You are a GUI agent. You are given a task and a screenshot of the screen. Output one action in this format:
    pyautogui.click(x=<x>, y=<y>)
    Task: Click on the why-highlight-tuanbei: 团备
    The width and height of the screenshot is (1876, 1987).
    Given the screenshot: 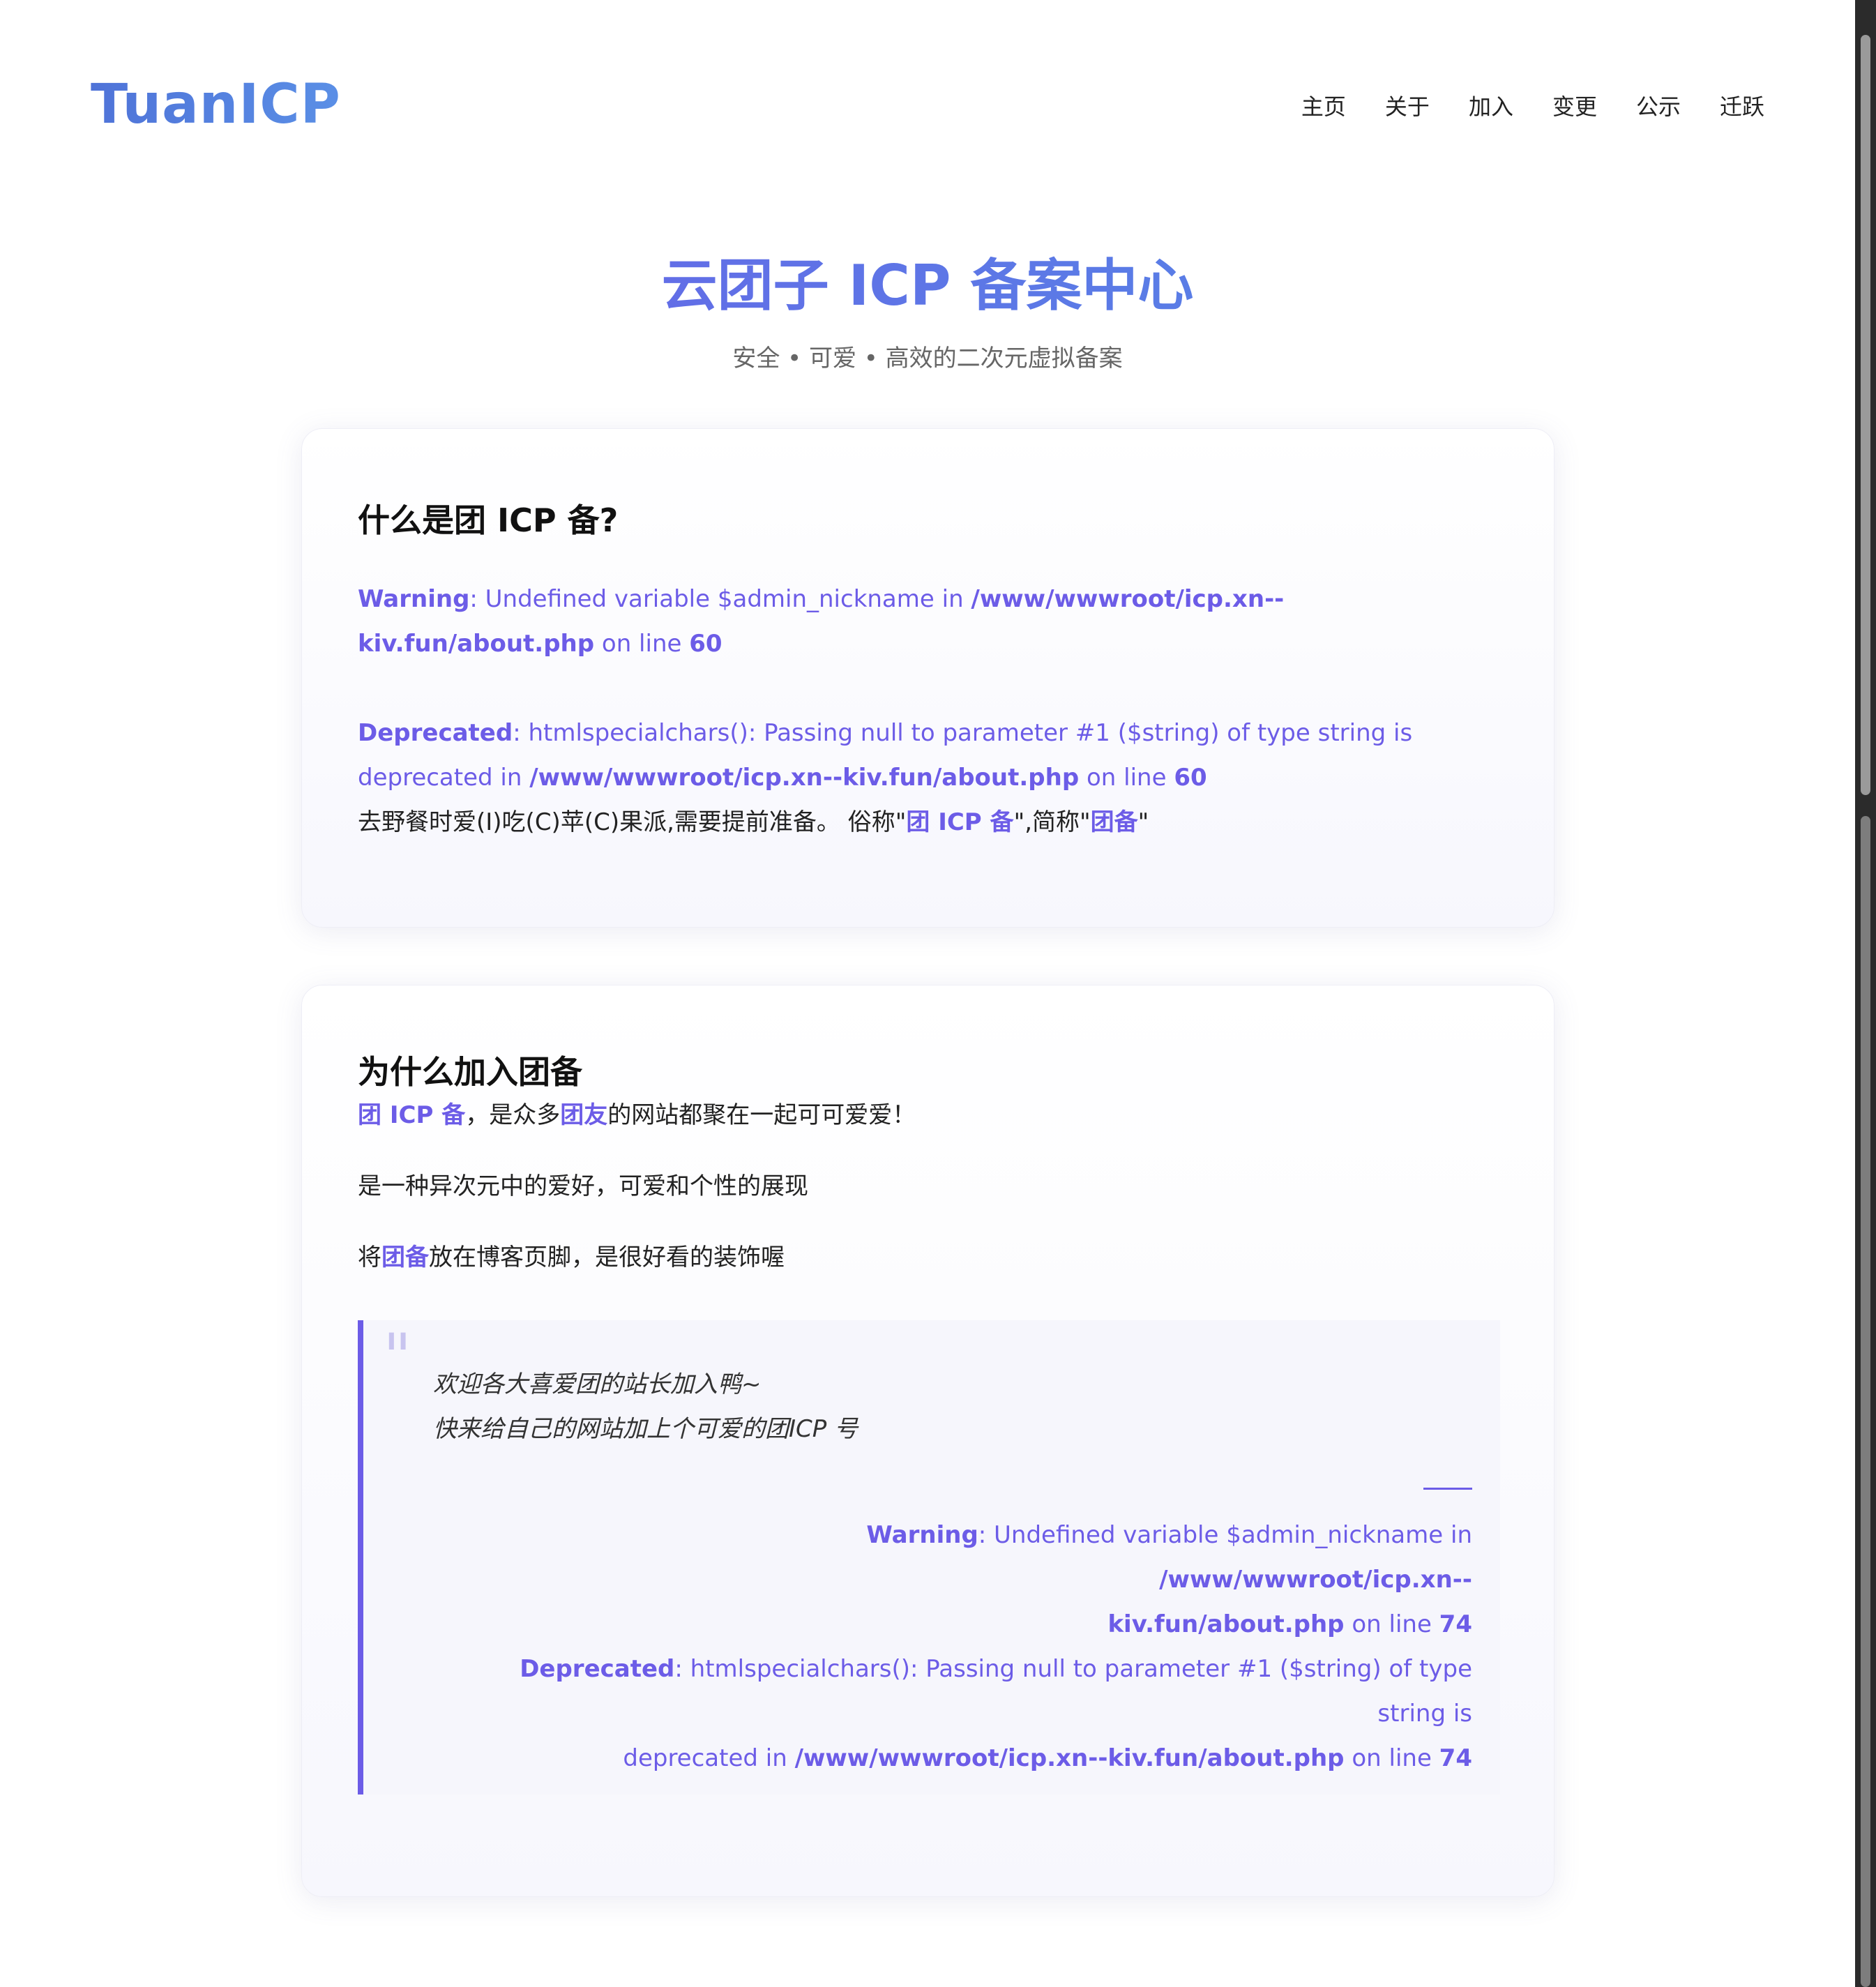 What is the action you would take?
    pyautogui.click(x=405, y=1257)
    